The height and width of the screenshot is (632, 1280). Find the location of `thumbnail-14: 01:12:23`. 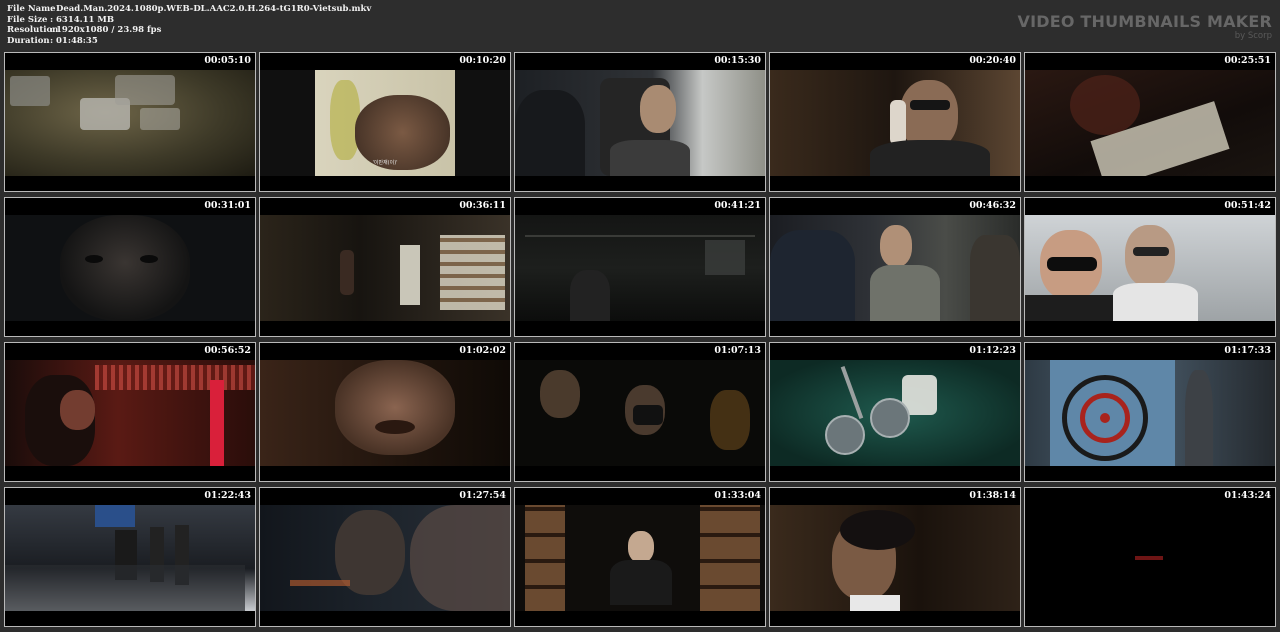

thumbnail-14: 01:12:23 is located at coordinates (895, 412).